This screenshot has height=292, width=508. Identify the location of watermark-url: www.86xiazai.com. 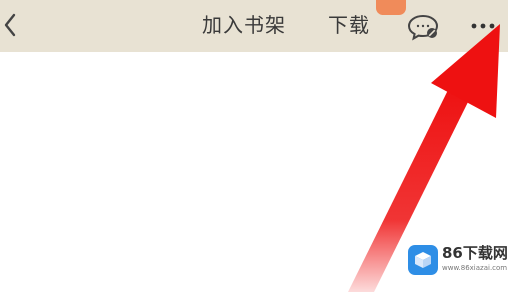
(475, 268).